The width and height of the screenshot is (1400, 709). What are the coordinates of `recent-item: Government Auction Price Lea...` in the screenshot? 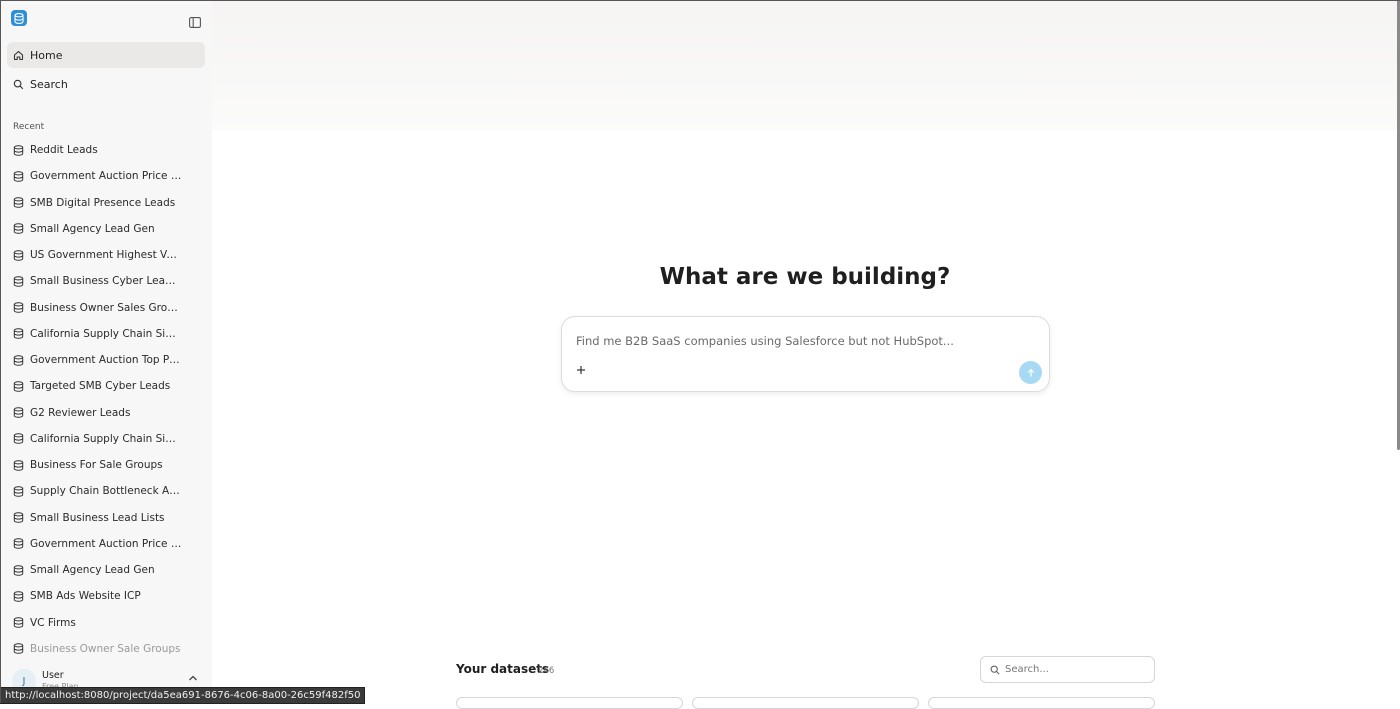 It's located at (106, 544).